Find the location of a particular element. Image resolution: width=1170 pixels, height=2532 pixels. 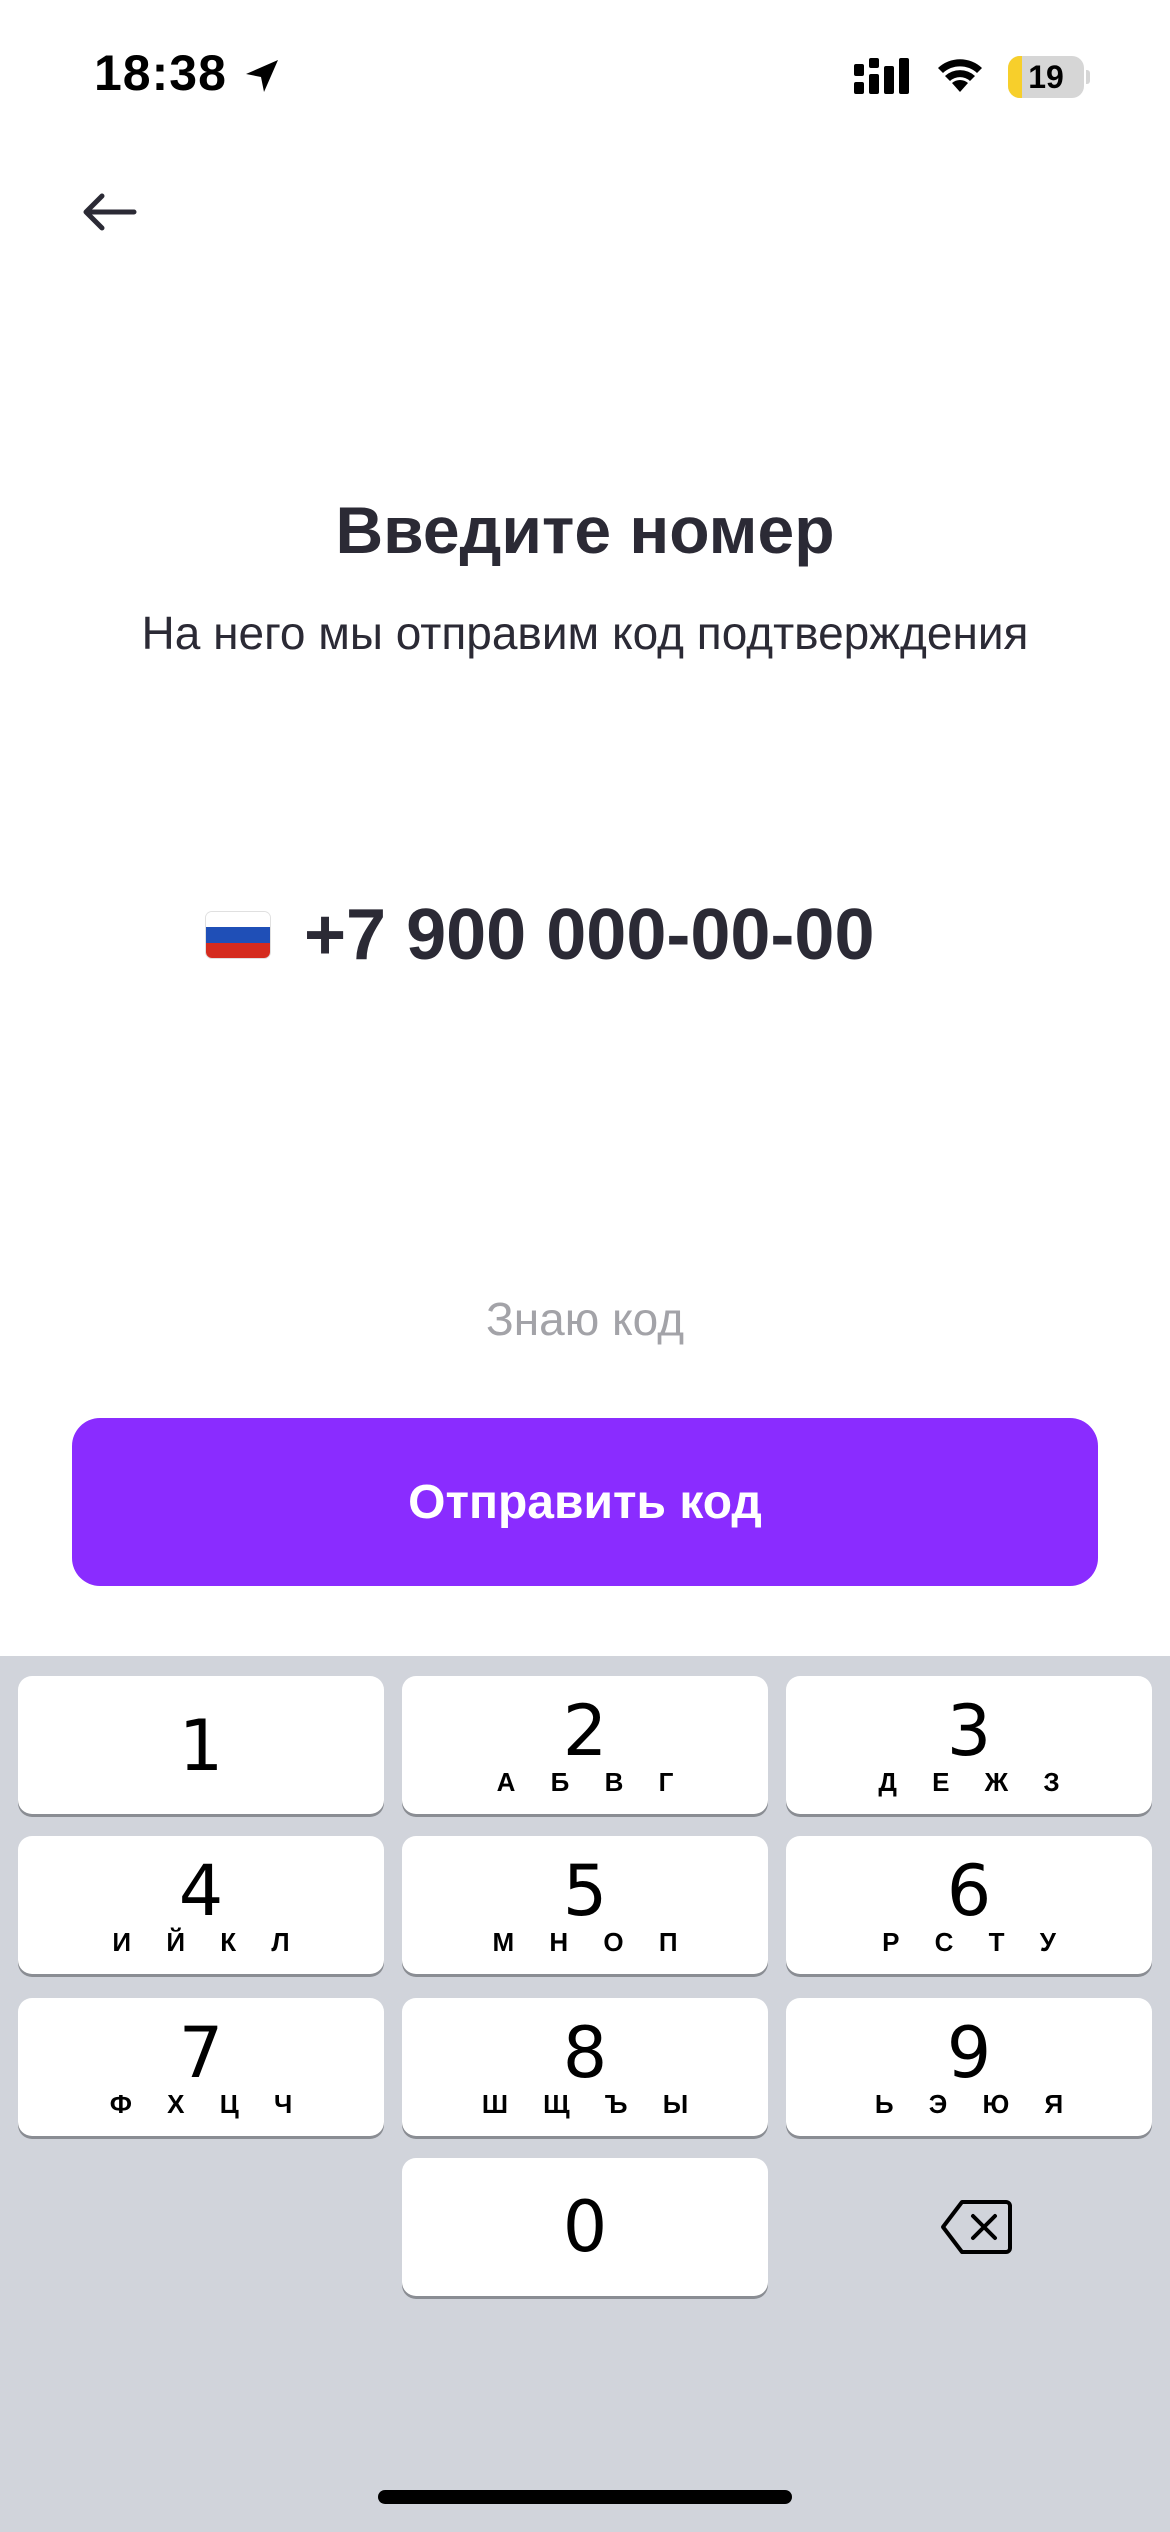

flag-stripe-white is located at coordinates (238, 920).